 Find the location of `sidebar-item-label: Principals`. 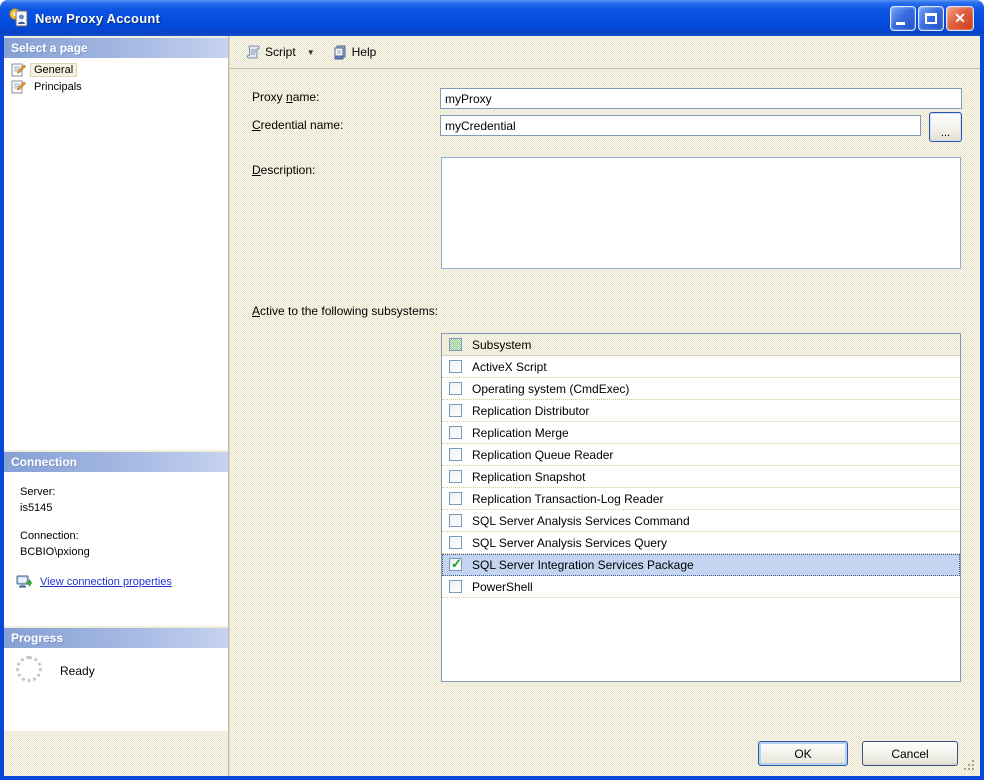

sidebar-item-label: Principals is located at coordinates (58, 86).